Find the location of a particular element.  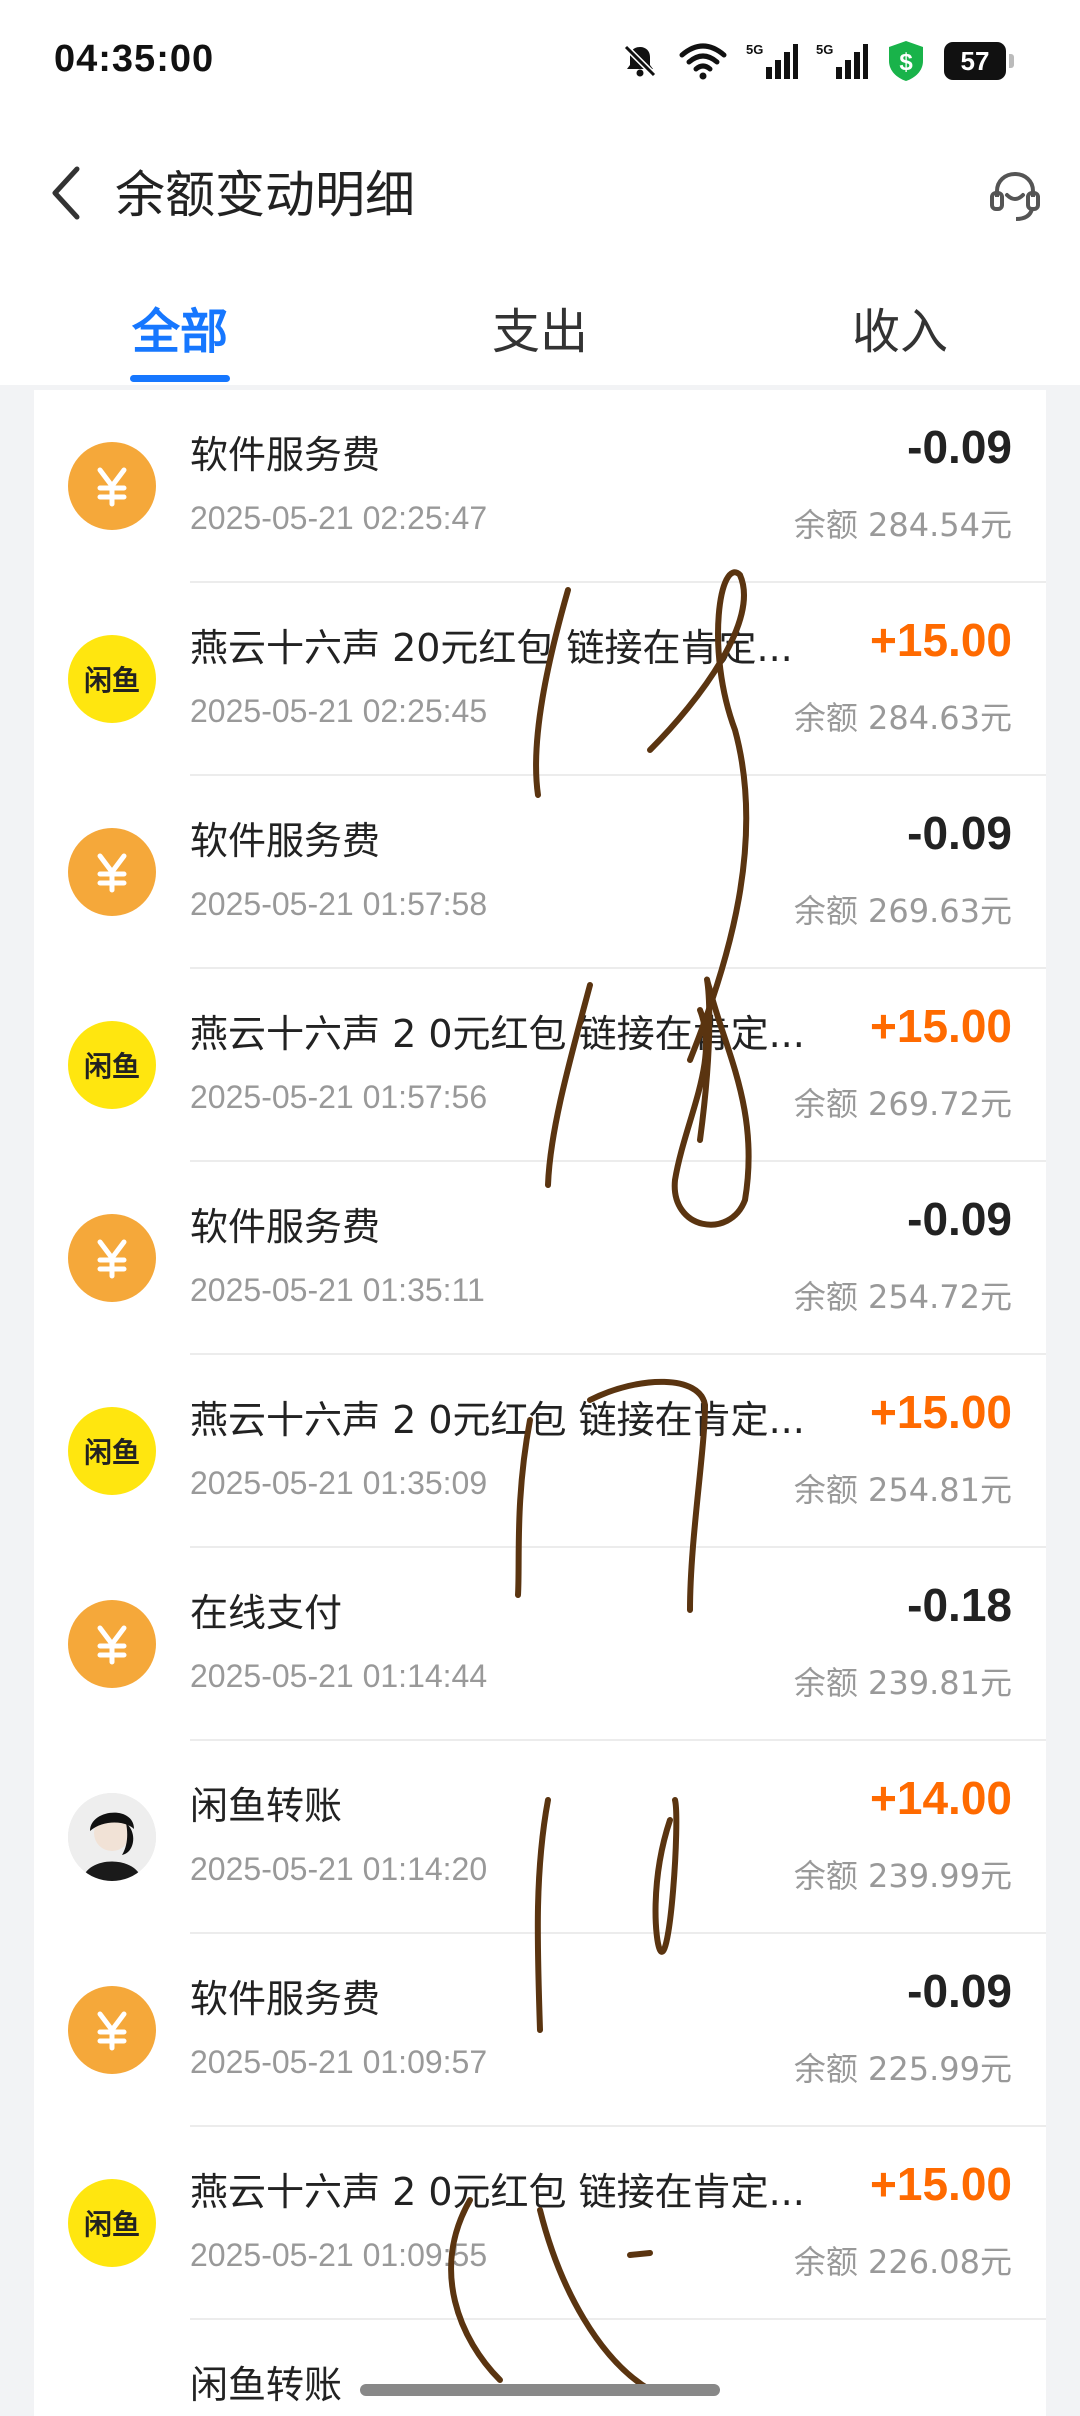

back-button is located at coordinates (67, 195).